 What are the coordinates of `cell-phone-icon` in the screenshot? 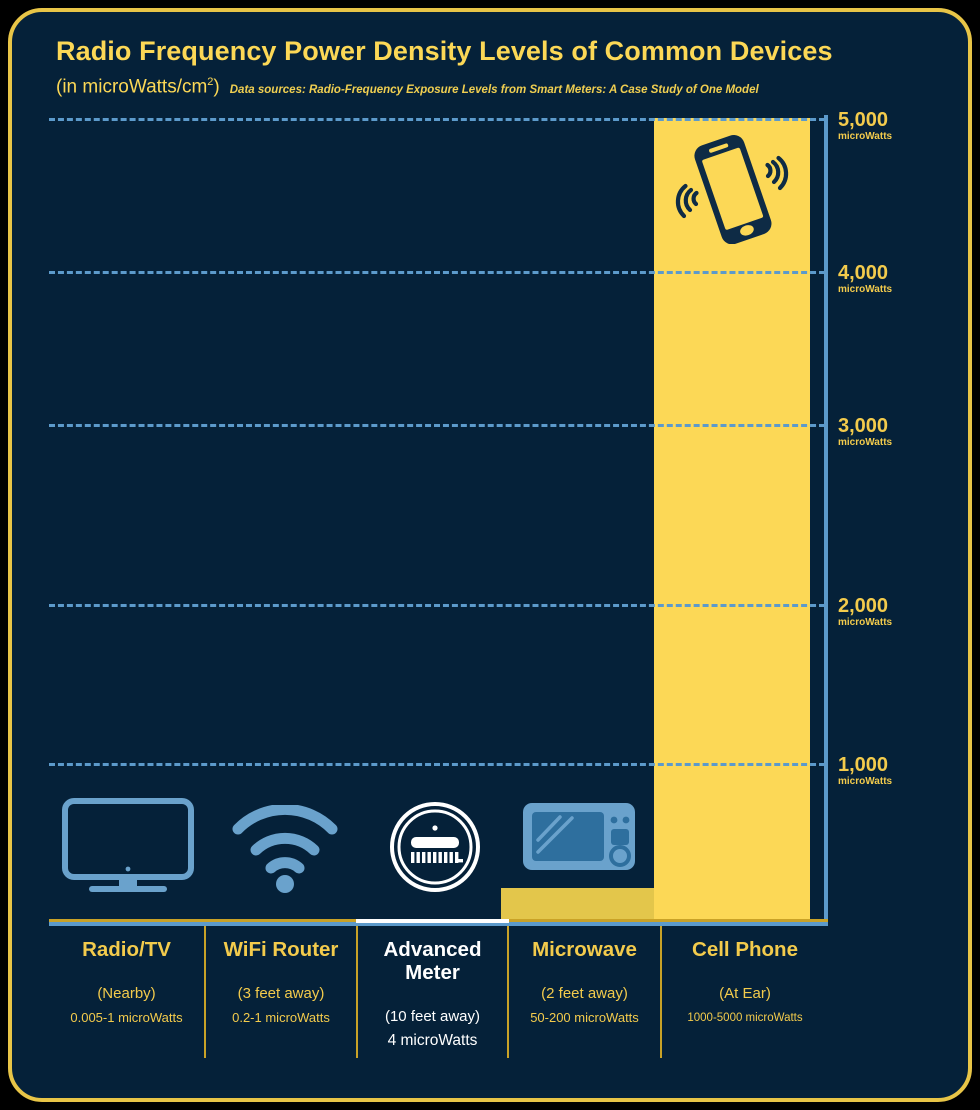 It's located at (732, 189).